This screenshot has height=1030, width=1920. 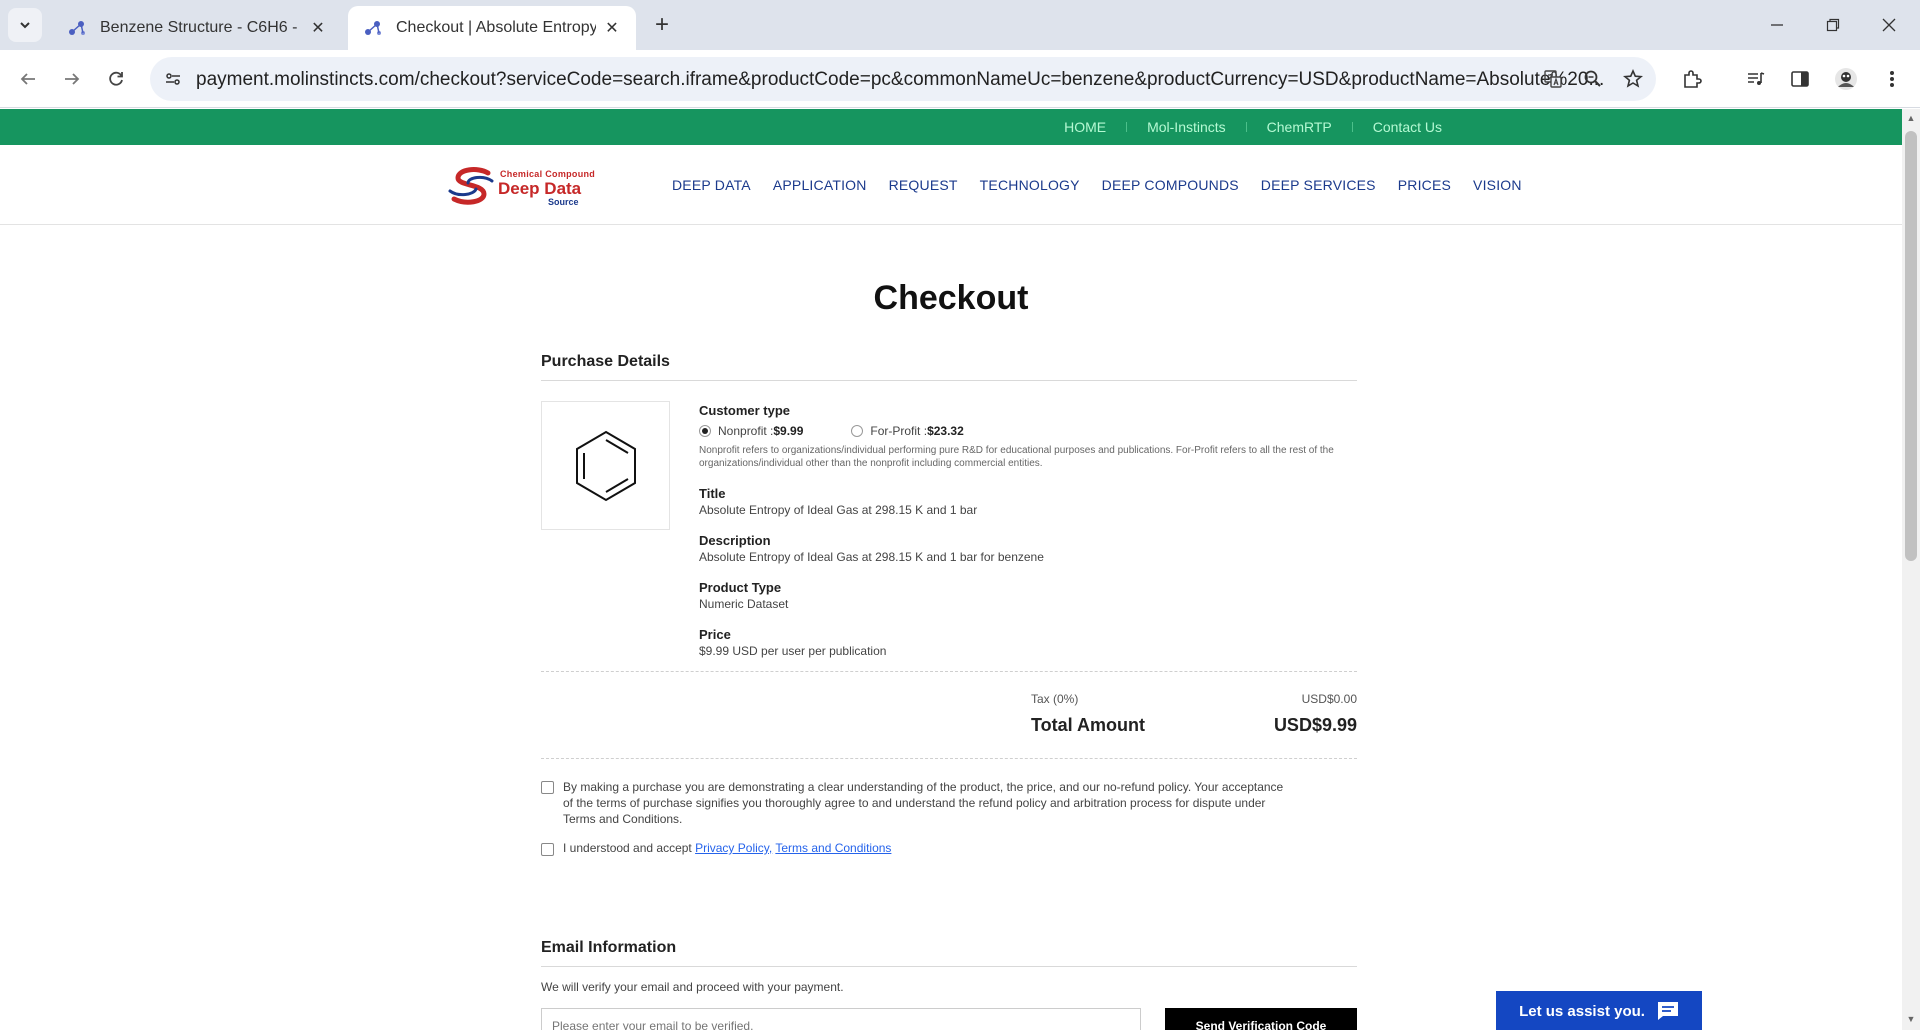 I want to click on top-links: HOME Mol-Instincts ChemRTP Contact Us, so click(x=1253, y=127).